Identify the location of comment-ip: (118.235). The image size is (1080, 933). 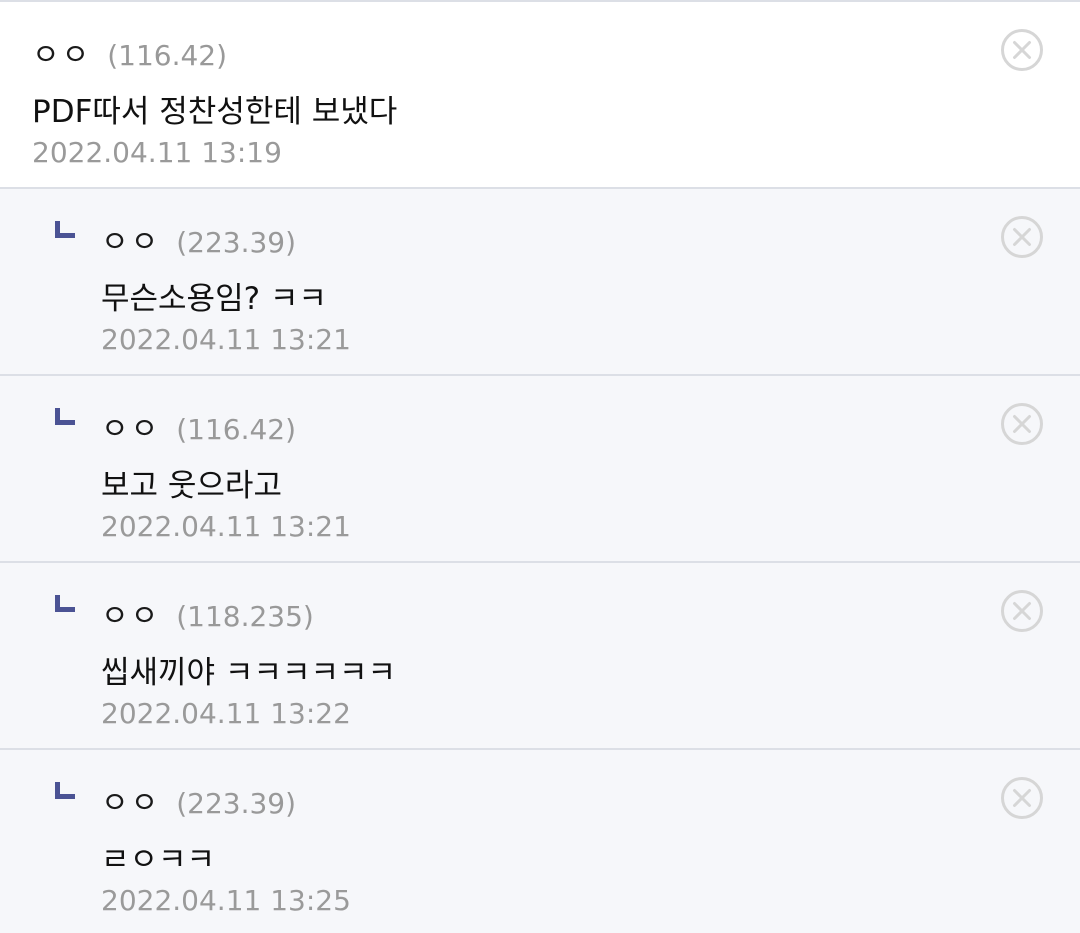
(245, 616).